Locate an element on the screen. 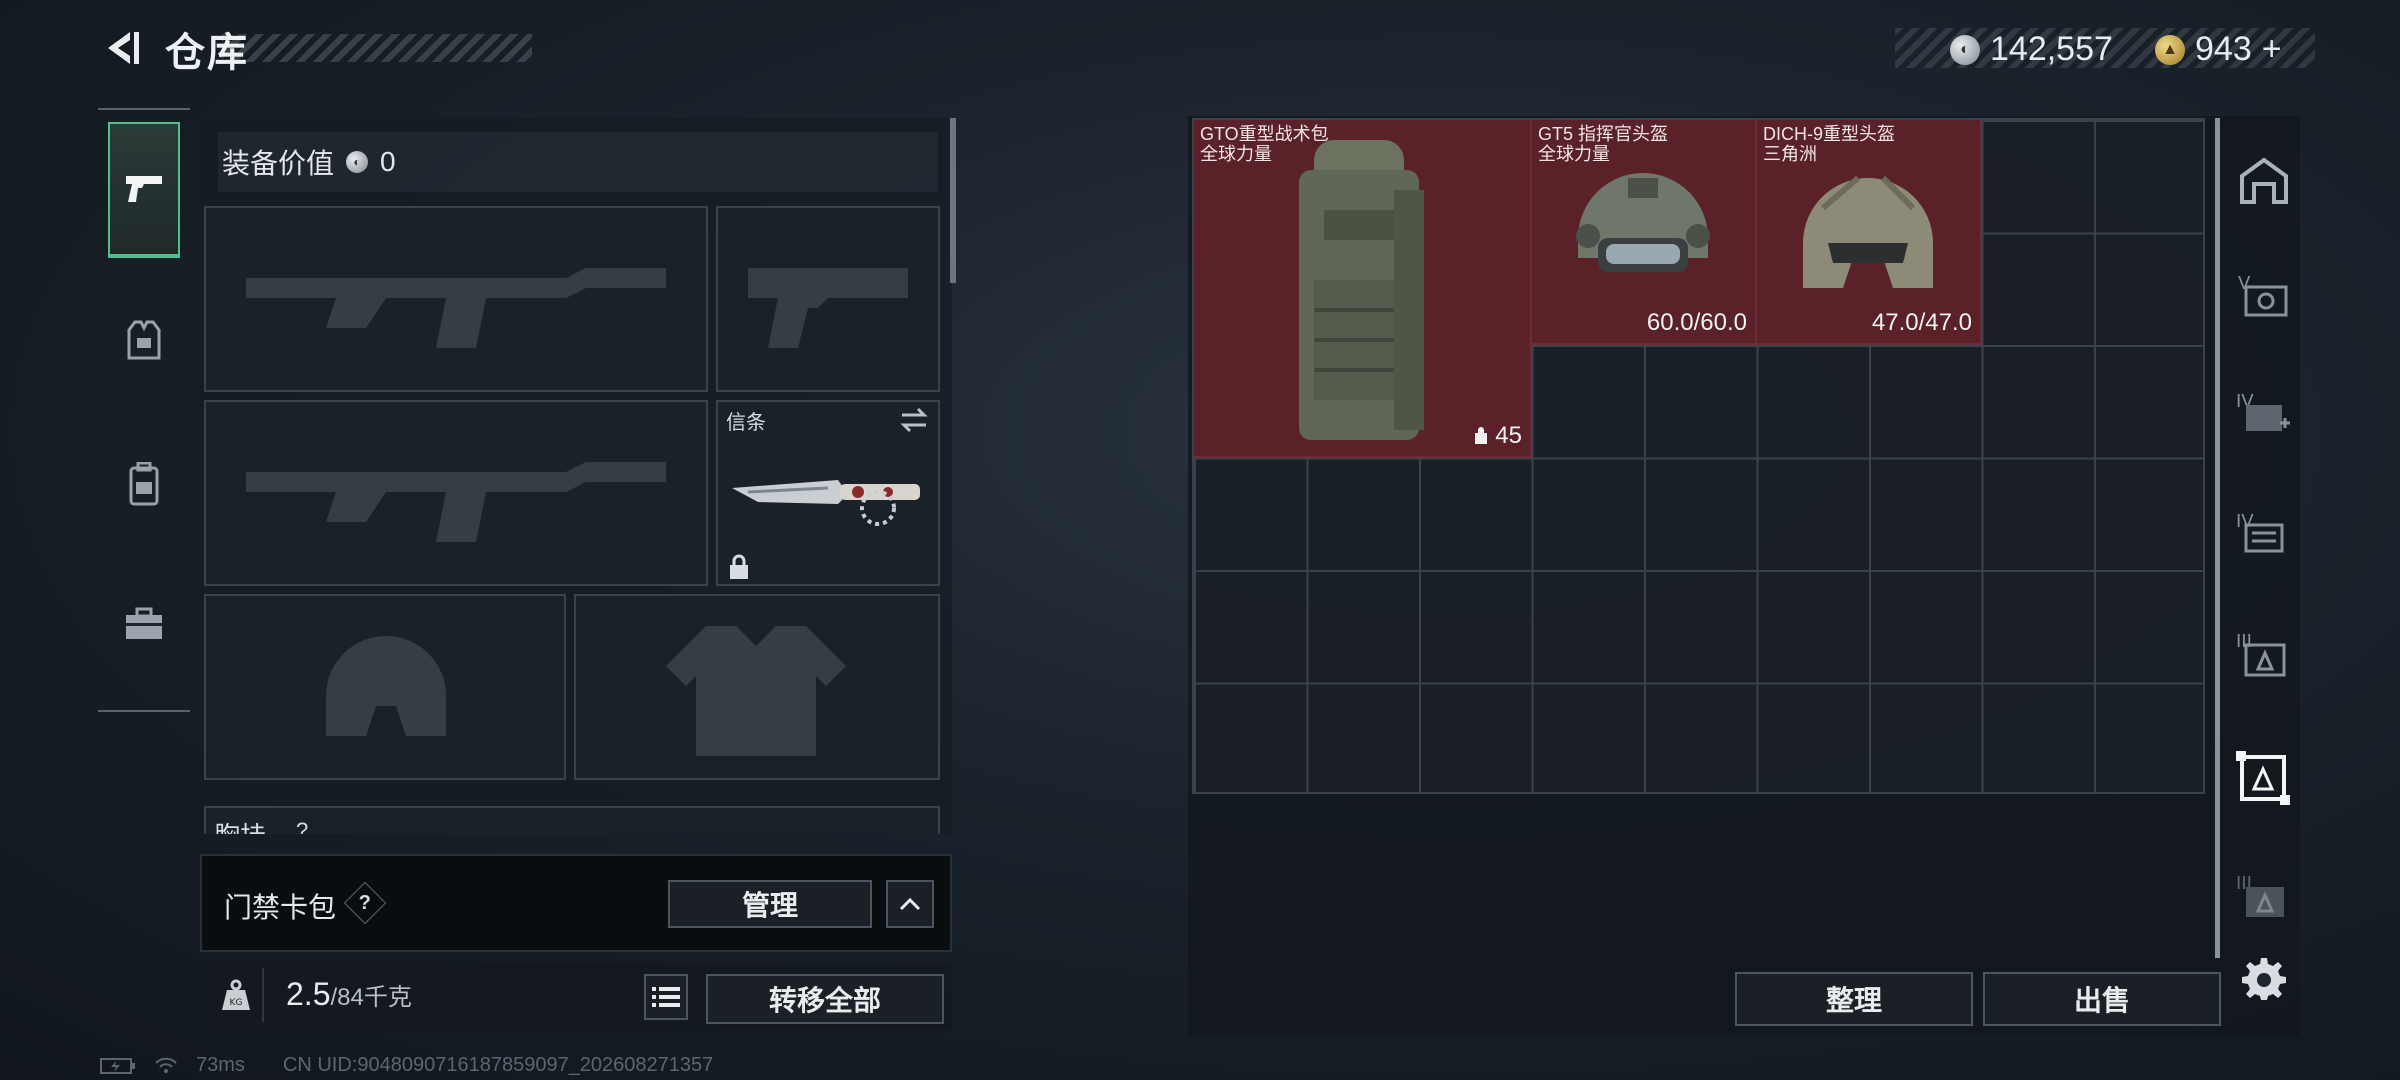 This screenshot has height=1080, width=2400. backpack-icon is located at coordinates (144, 484).